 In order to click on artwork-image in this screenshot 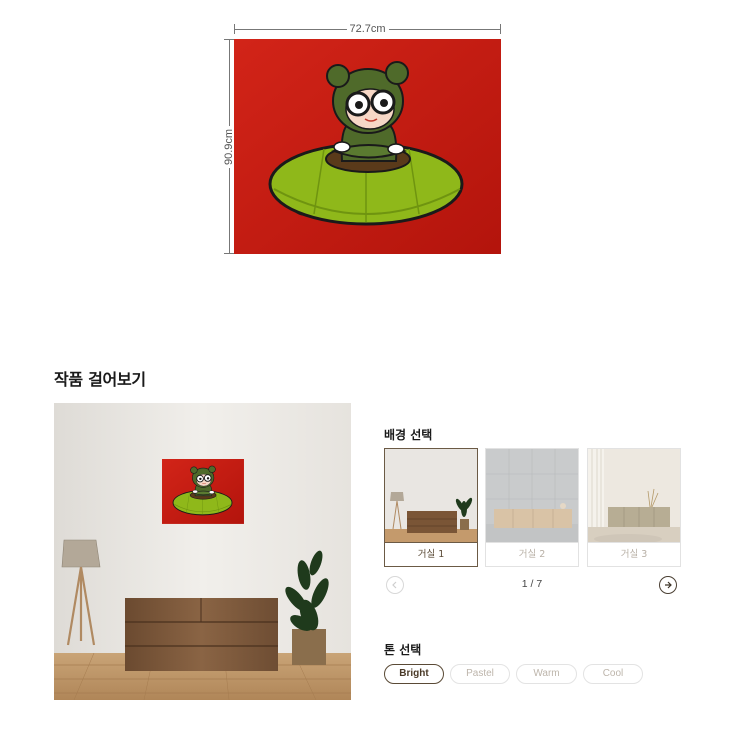, I will do `click(367, 146)`.